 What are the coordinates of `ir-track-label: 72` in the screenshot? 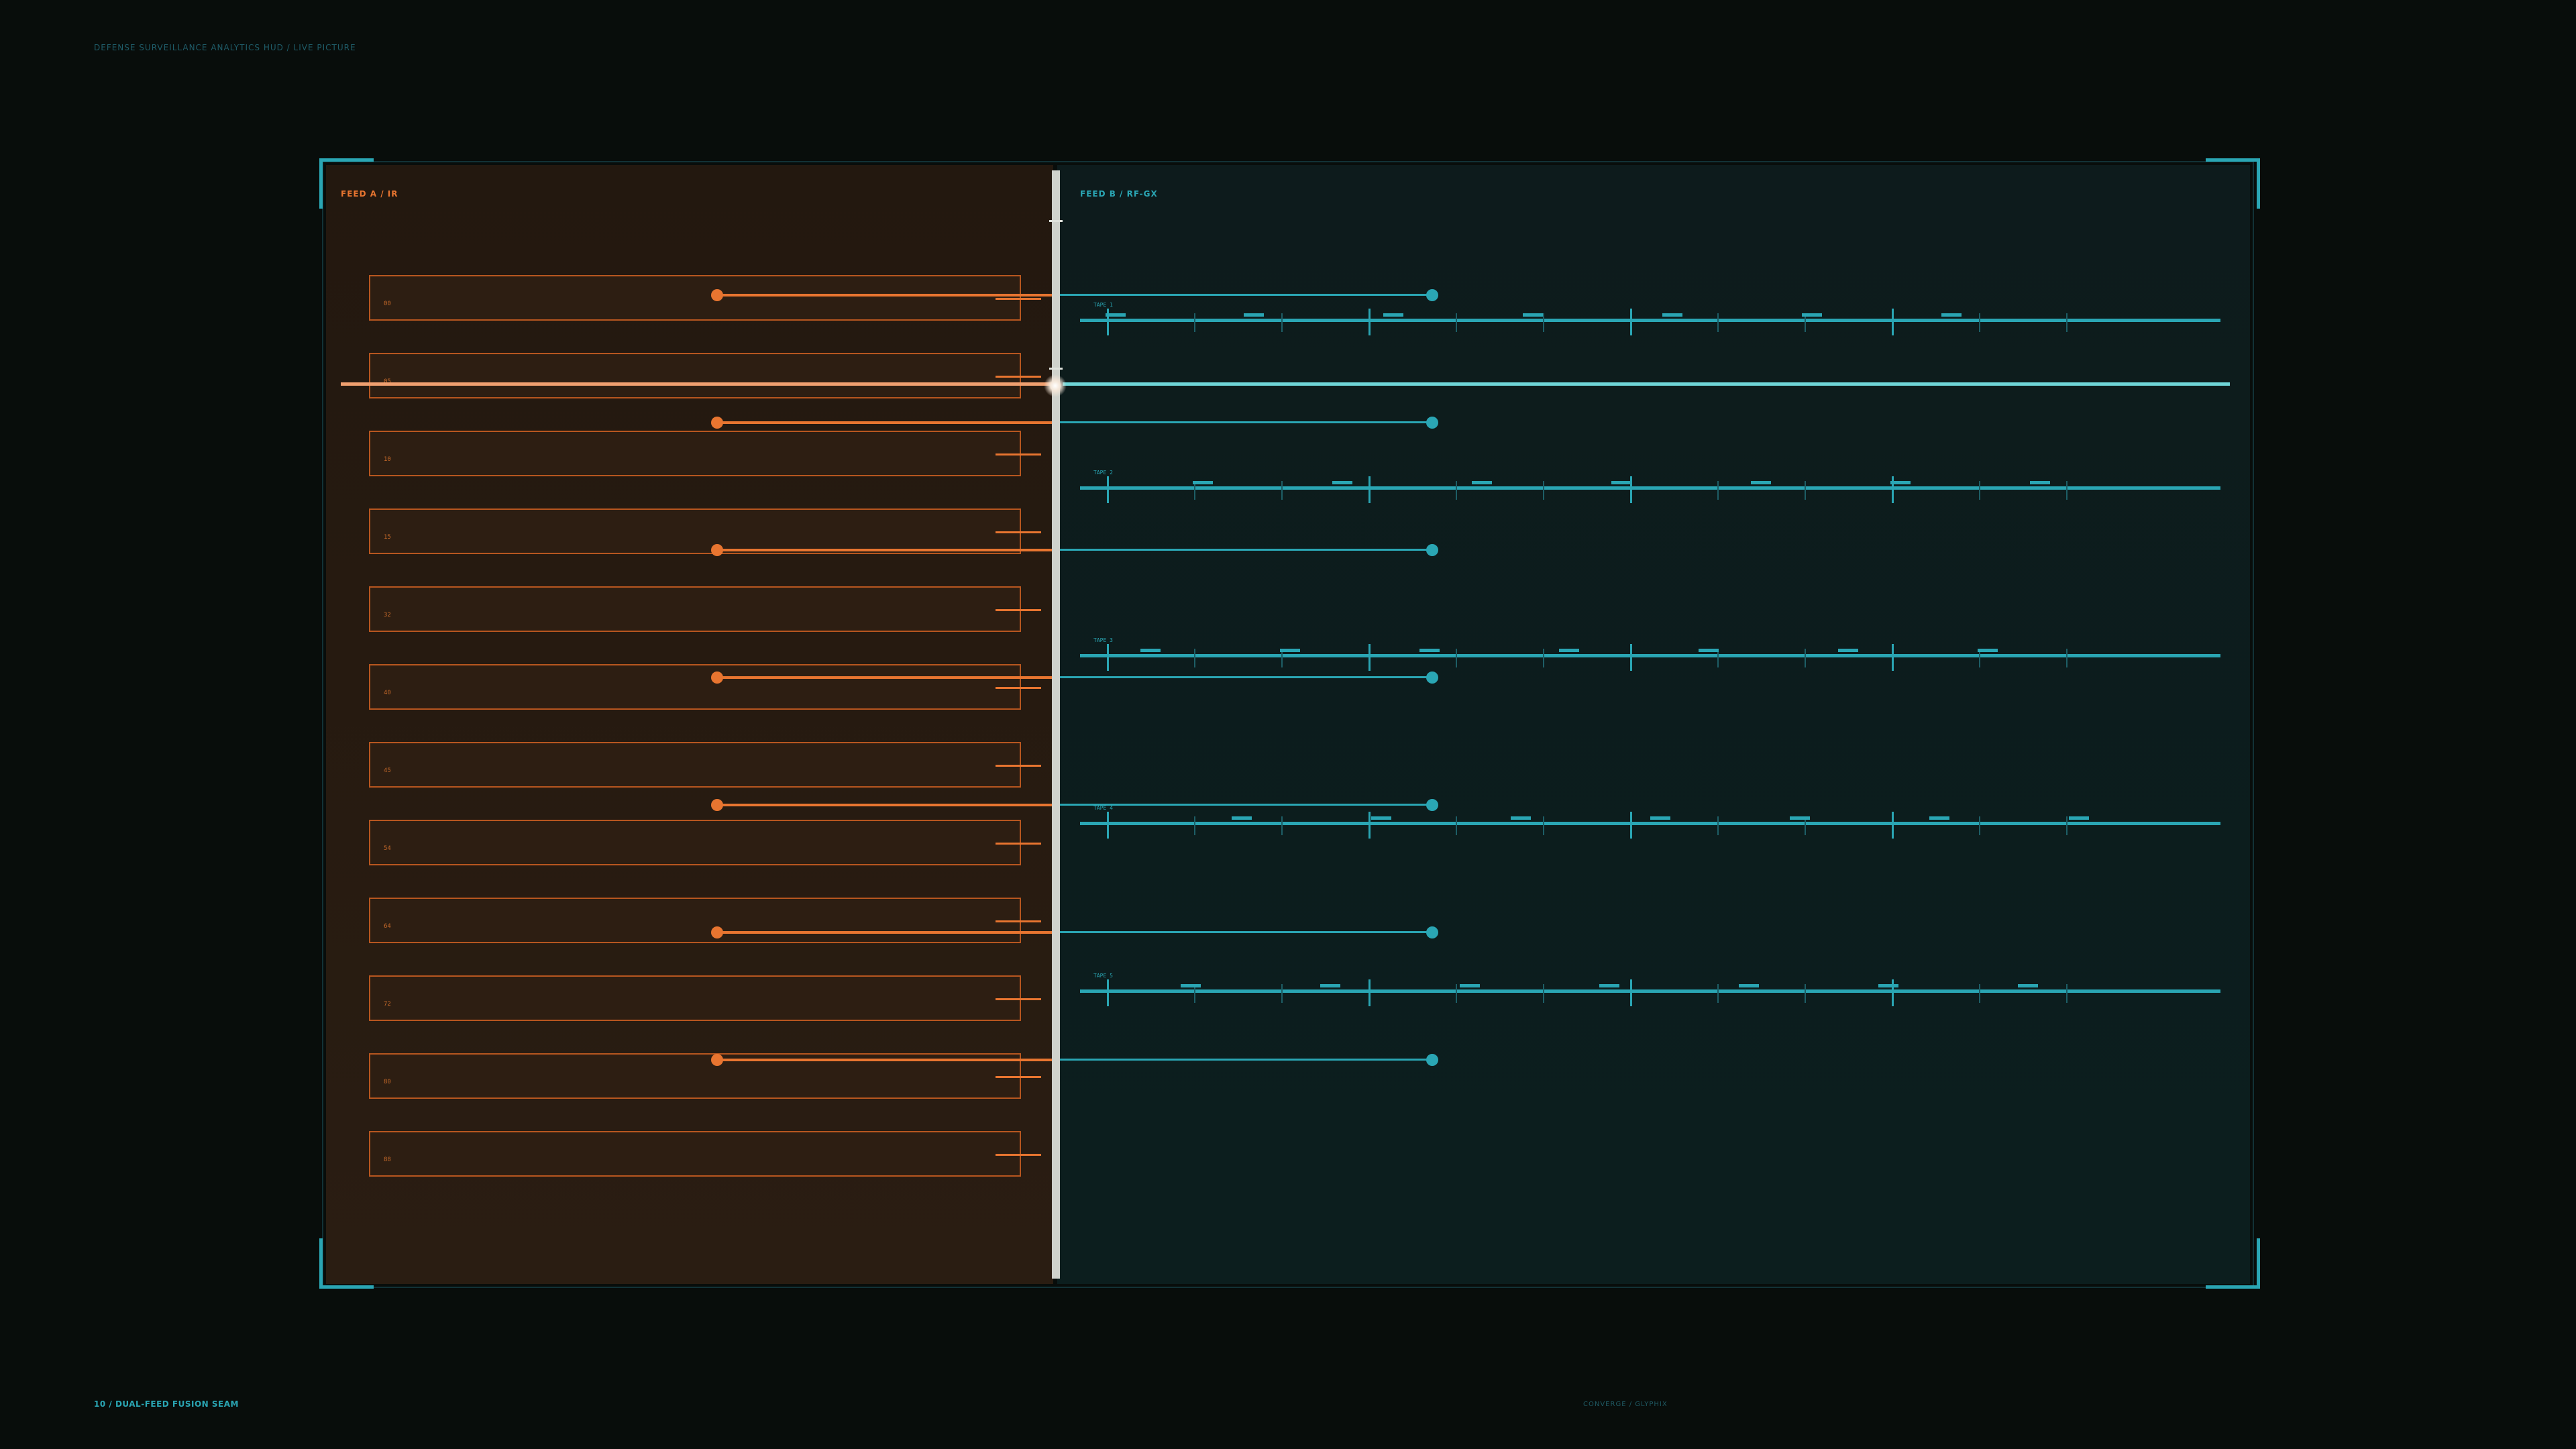 It's located at (387, 1004).